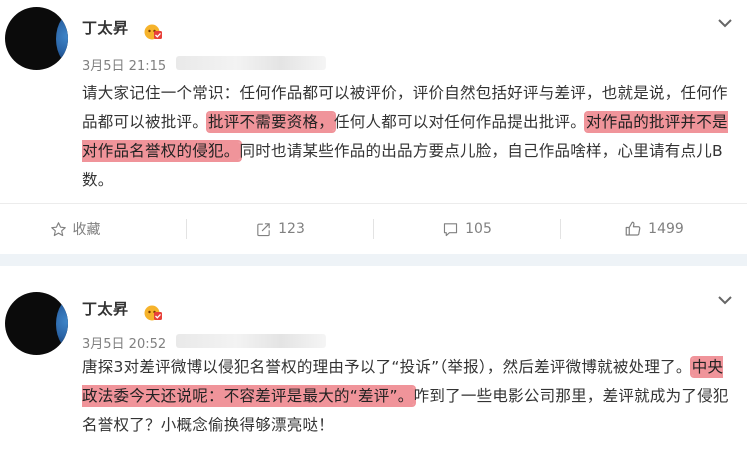 This screenshot has height=454, width=747. I want to click on comment-button: 105, so click(467, 229).